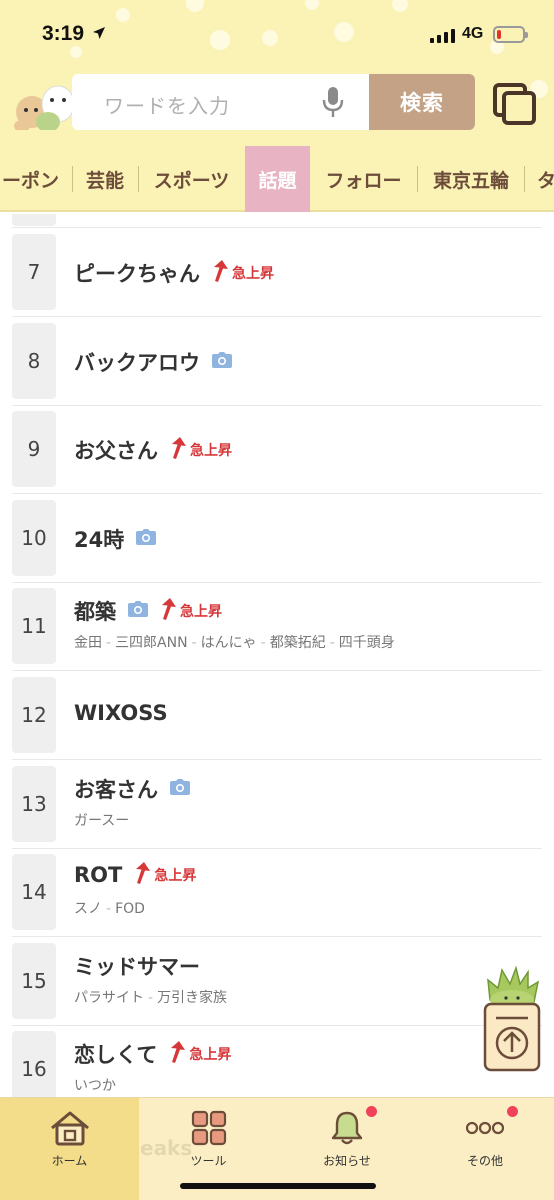  Describe the element at coordinates (422, 102) in the screenshot. I see `search-button: 検索` at that location.